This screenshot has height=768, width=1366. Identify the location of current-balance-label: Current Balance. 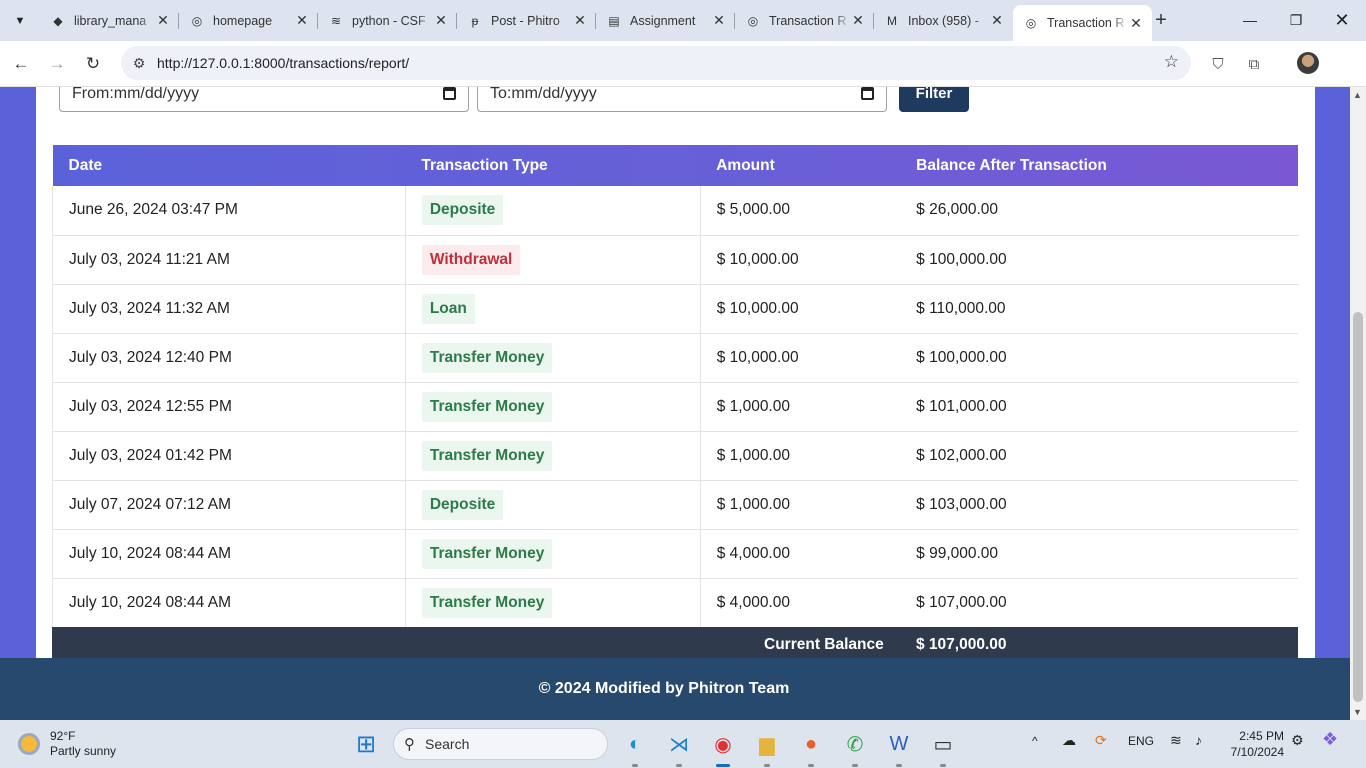
(824, 644).